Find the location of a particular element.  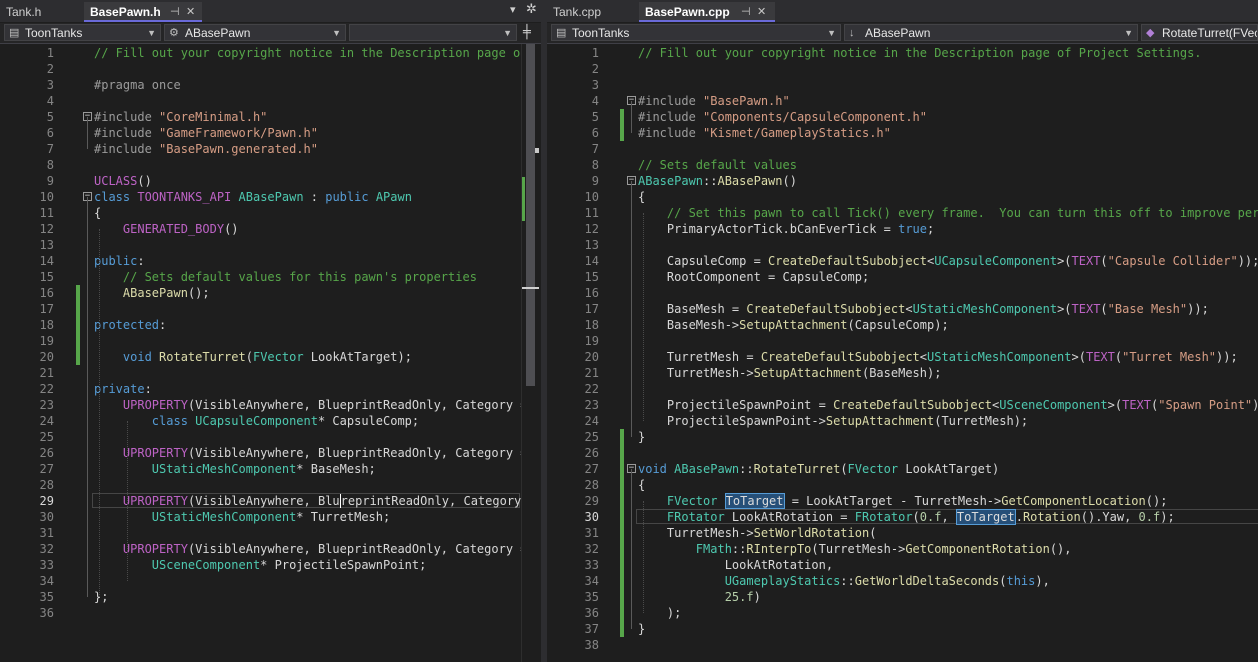

code-line: 36 ); is located at coordinates (902, 613).